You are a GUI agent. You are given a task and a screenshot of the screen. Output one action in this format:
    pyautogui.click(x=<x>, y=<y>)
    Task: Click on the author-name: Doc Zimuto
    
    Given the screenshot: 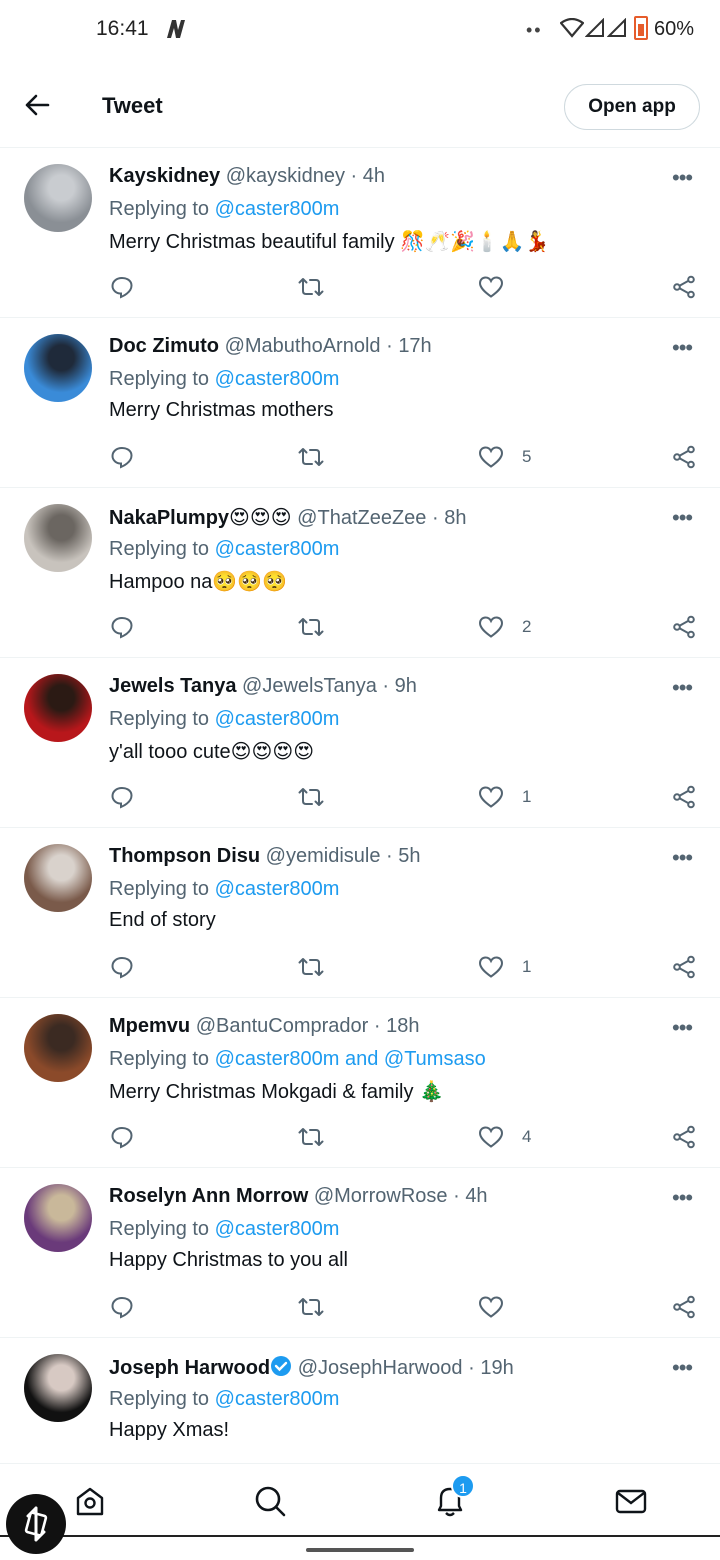 What is the action you would take?
    pyautogui.click(x=164, y=346)
    